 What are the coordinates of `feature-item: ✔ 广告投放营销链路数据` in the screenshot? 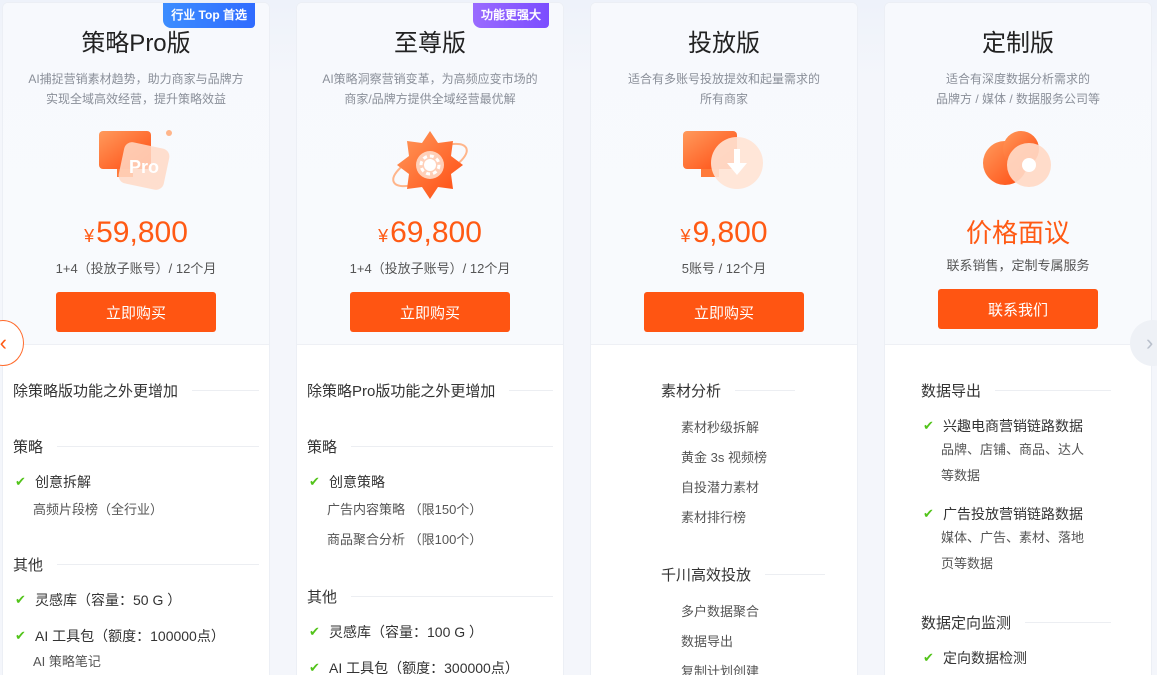 It's located at (1016, 514).